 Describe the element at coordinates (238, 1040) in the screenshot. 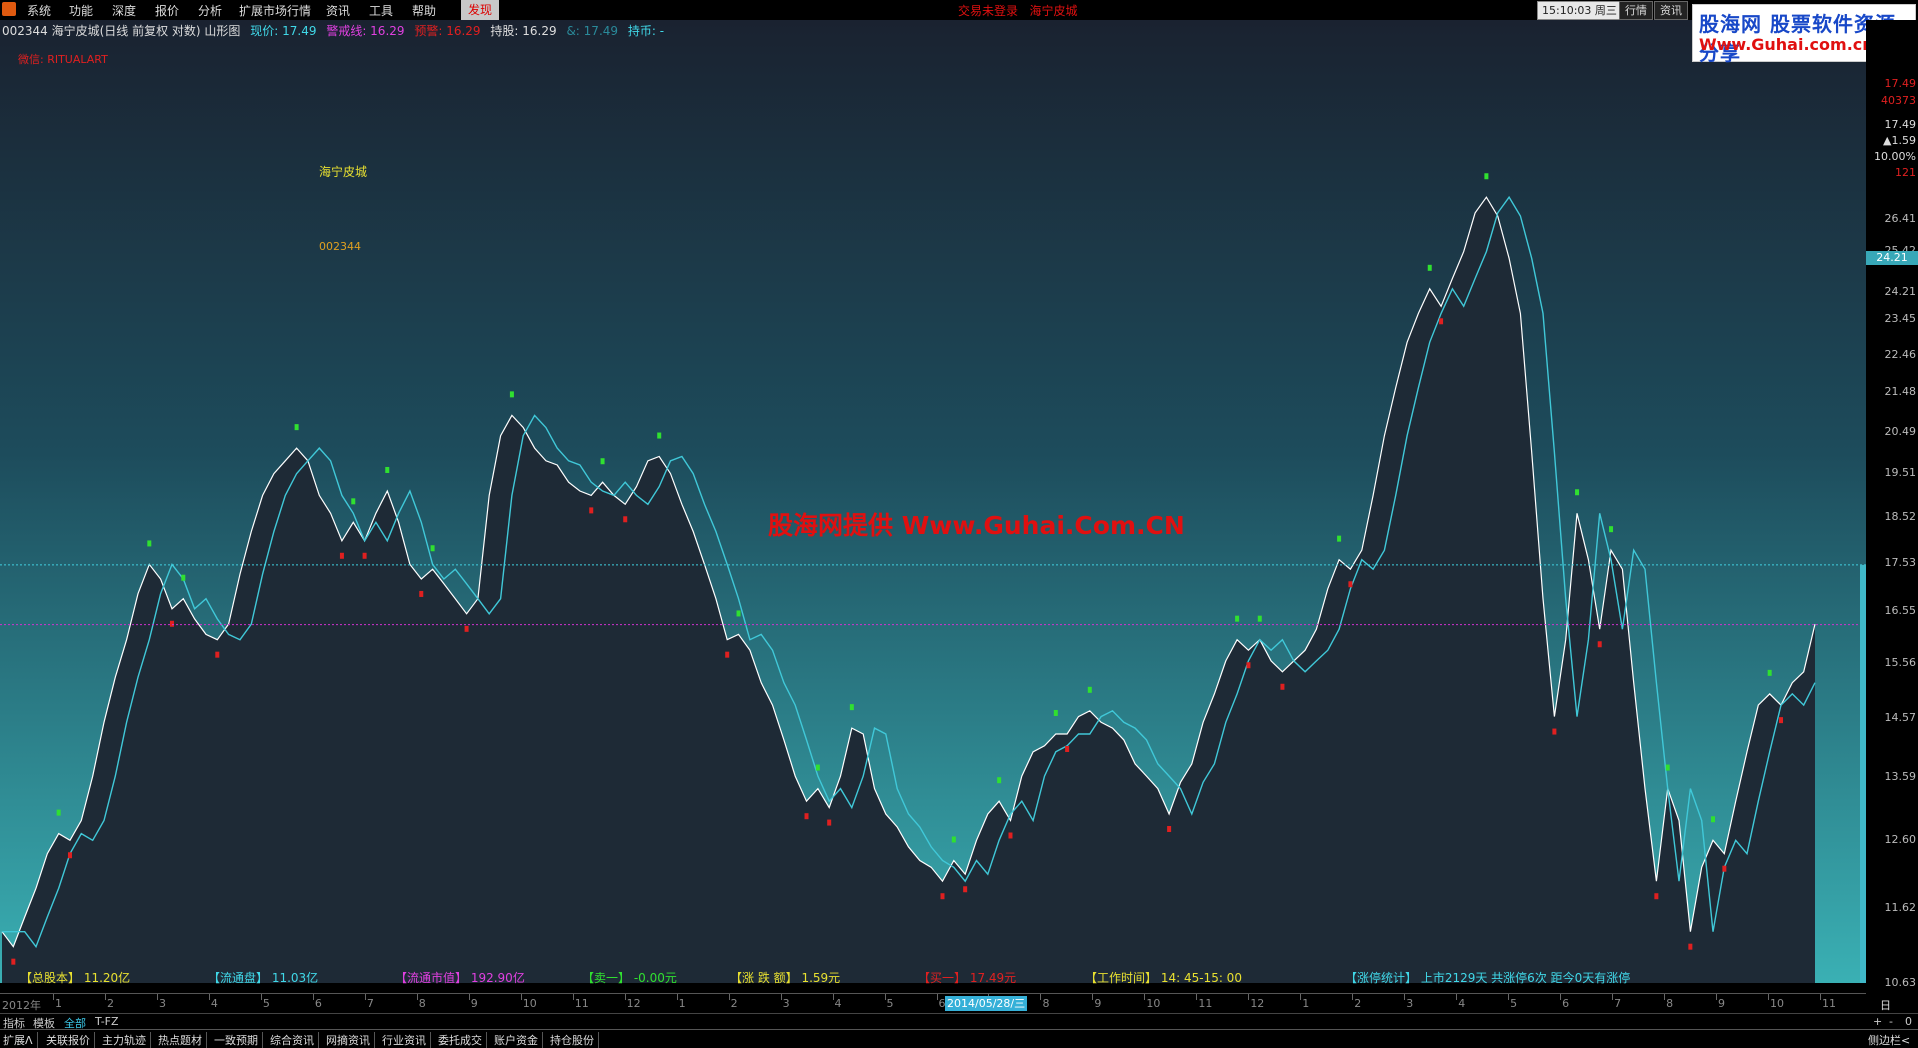

I see `bottom-button: 一致预期` at that location.